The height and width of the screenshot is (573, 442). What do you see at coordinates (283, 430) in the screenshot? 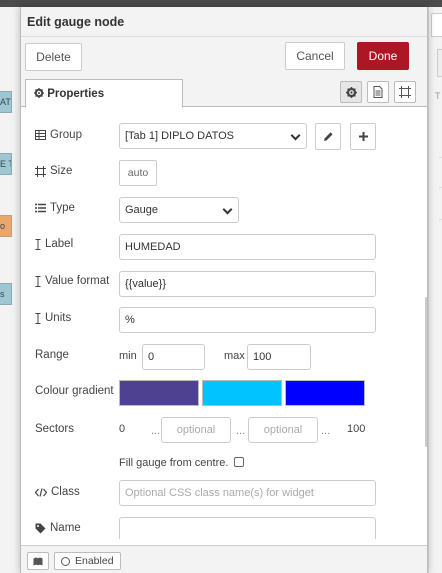
I see `sector-2-input: optional` at bounding box center [283, 430].